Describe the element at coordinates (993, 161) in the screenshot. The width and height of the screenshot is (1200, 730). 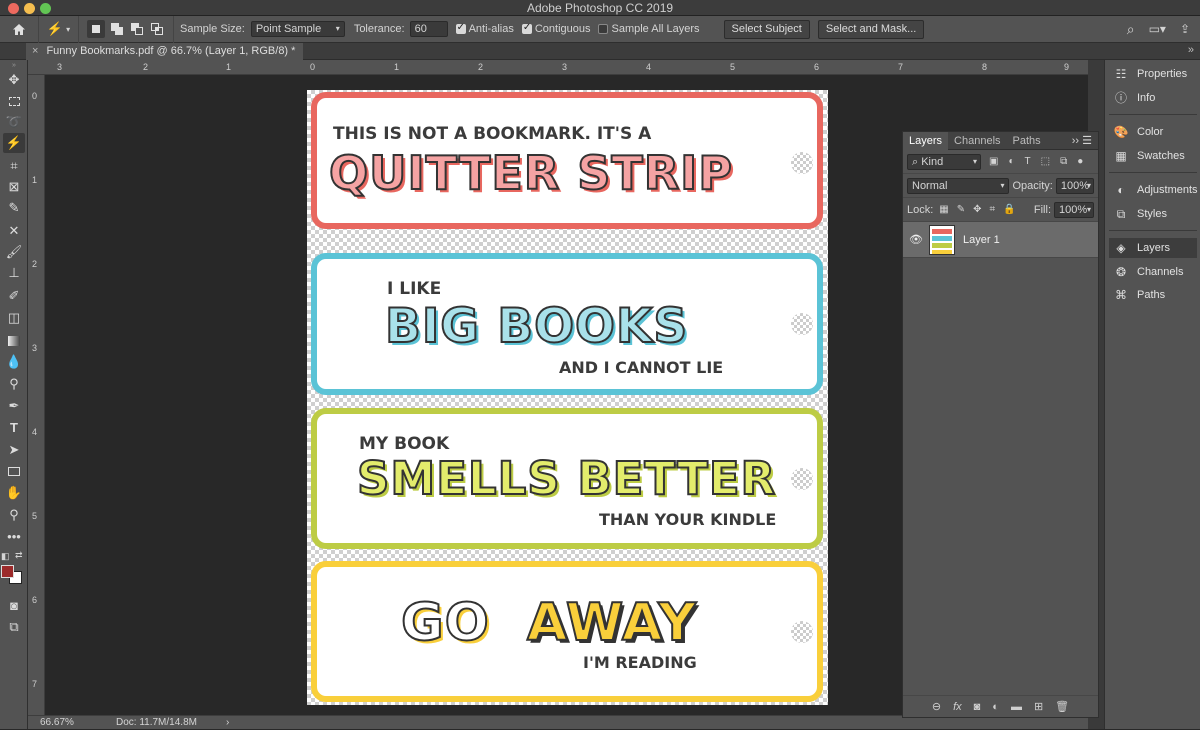
I see `pixel-filter-icon: ▣` at that location.